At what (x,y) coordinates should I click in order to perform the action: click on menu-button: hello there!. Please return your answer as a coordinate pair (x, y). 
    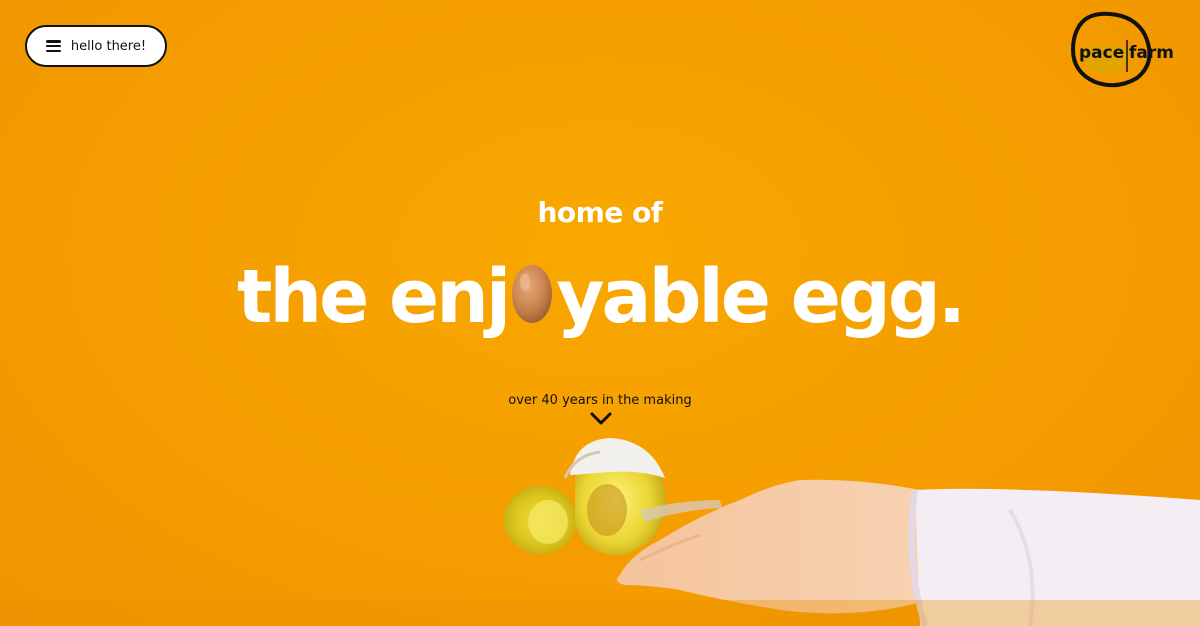
    Looking at the image, I should click on (96, 46).